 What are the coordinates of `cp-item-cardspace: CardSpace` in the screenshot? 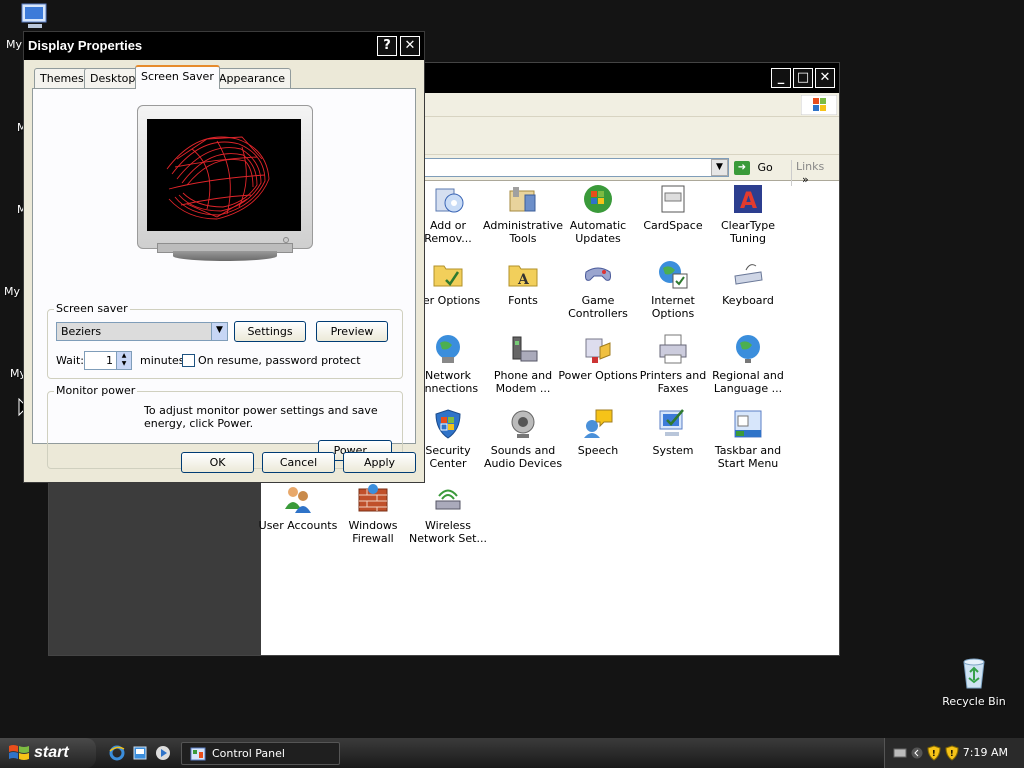 It's located at (673, 207).